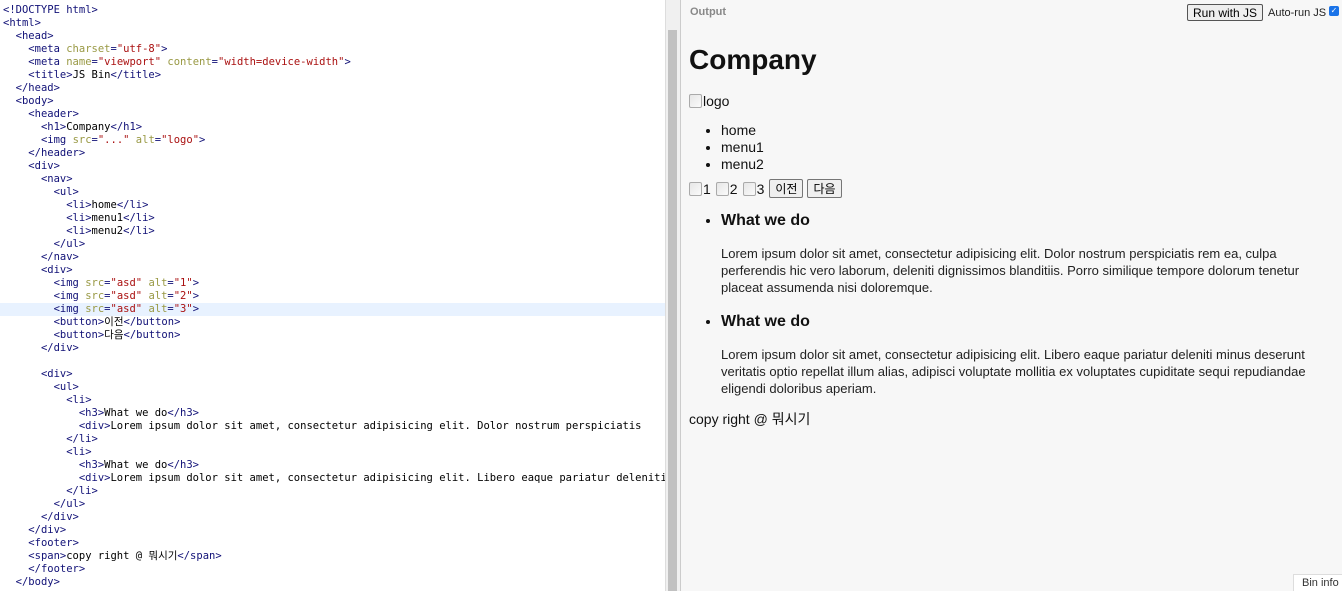 The image size is (1342, 591). What do you see at coordinates (332, 205) in the screenshot?
I see `code-line: <li>home</li>` at bounding box center [332, 205].